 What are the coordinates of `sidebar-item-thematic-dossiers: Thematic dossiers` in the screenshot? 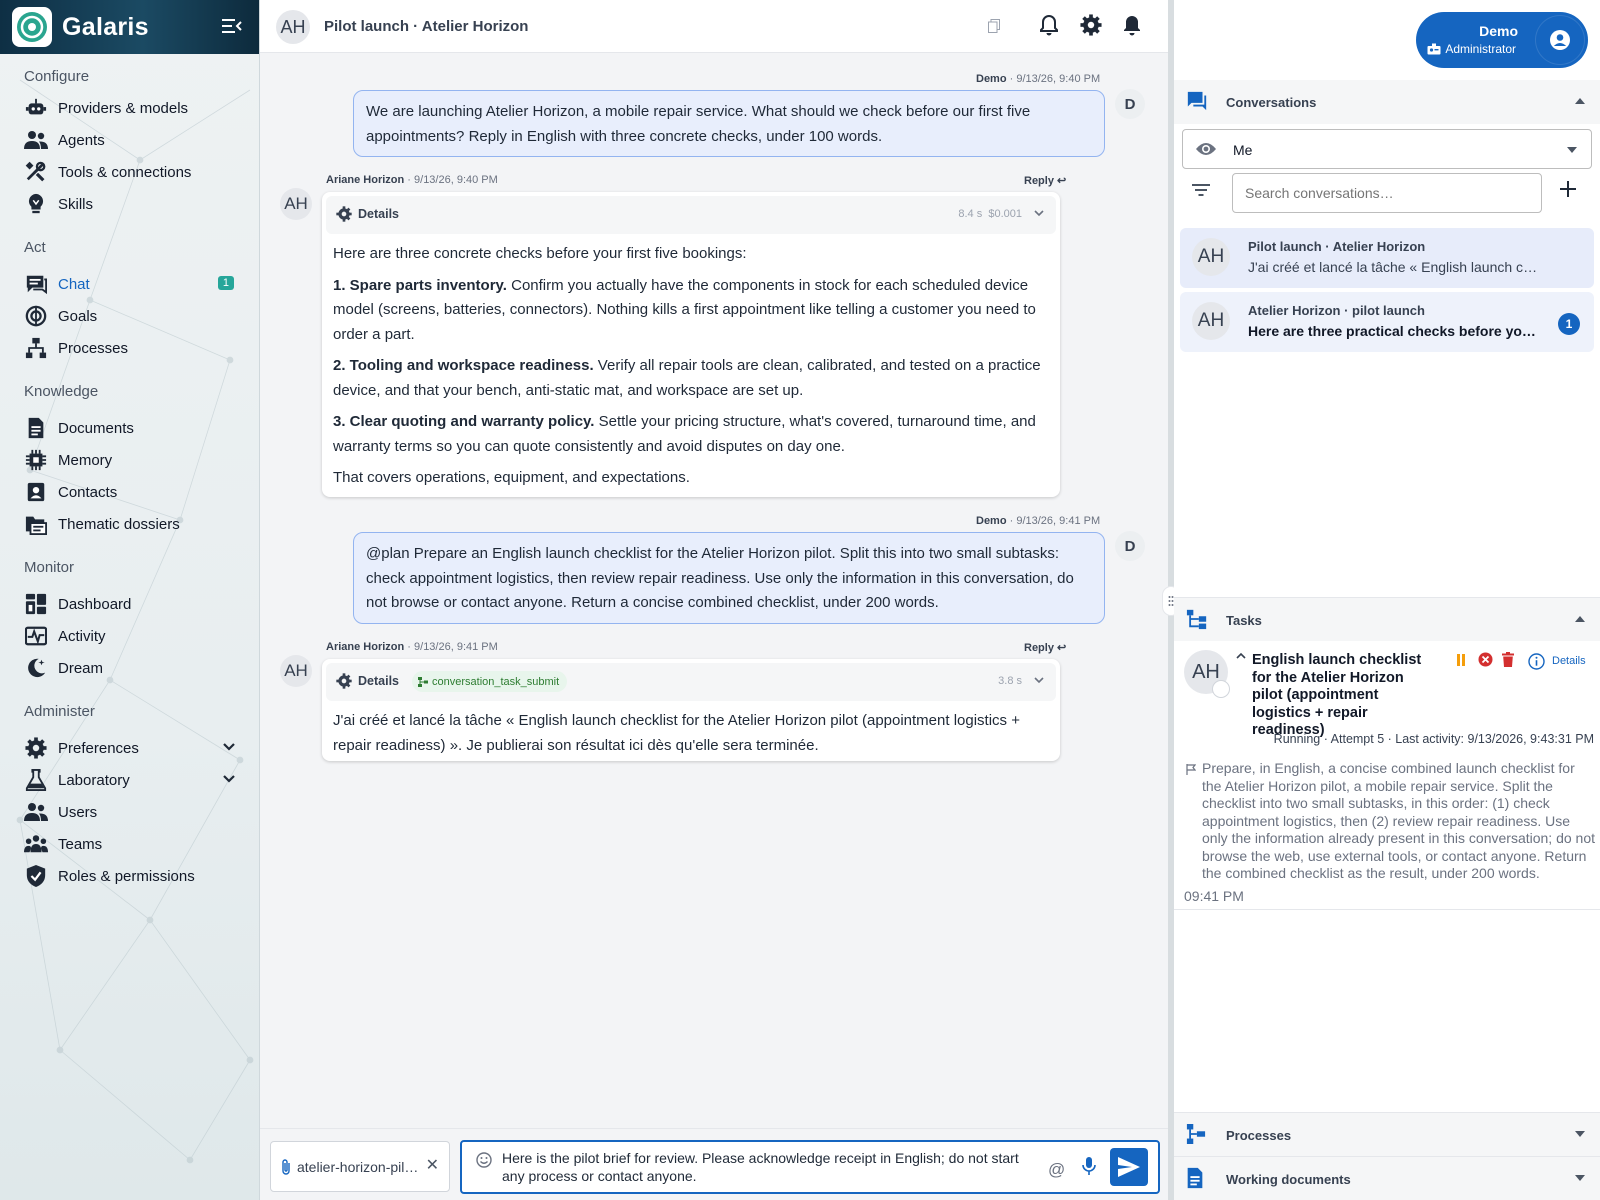 It's located at (129, 524).